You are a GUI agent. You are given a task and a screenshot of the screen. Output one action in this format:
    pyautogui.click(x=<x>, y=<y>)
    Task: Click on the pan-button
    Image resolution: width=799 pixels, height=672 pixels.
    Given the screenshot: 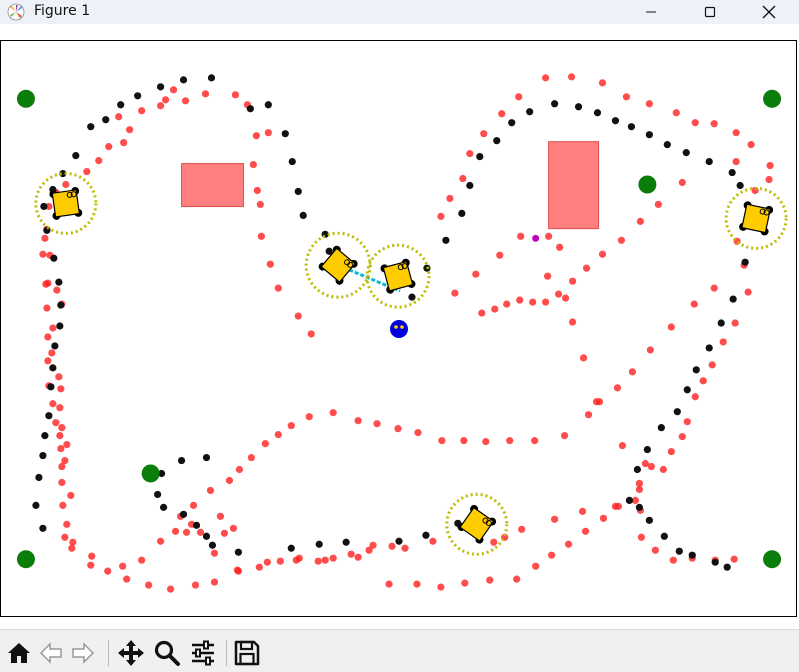 What is the action you would take?
    pyautogui.click(x=131, y=653)
    